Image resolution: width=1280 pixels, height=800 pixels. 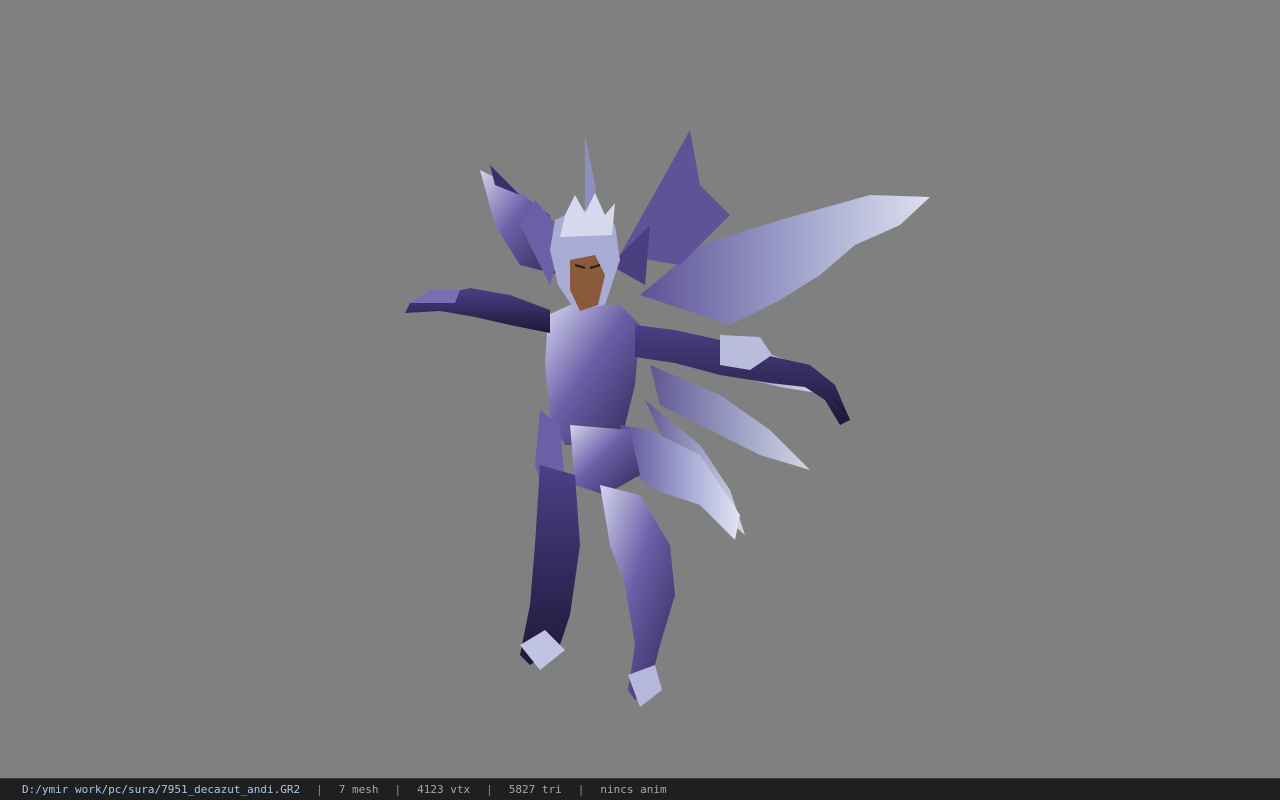 What do you see at coordinates (477, 310) in the screenshot?
I see `left-arm` at bounding box center [477, 310].